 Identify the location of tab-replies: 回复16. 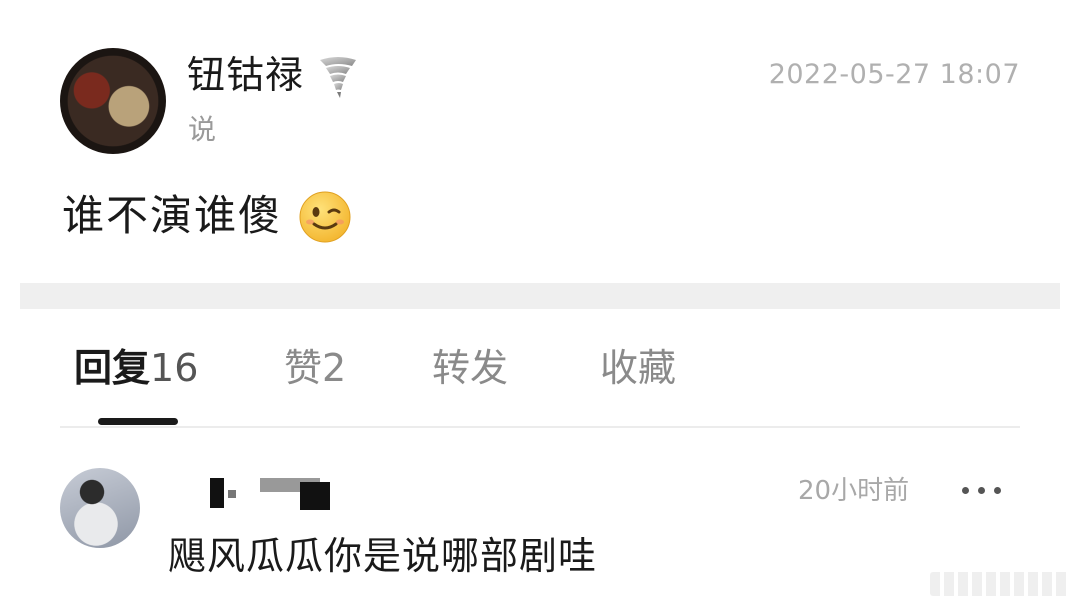
(136, 368).